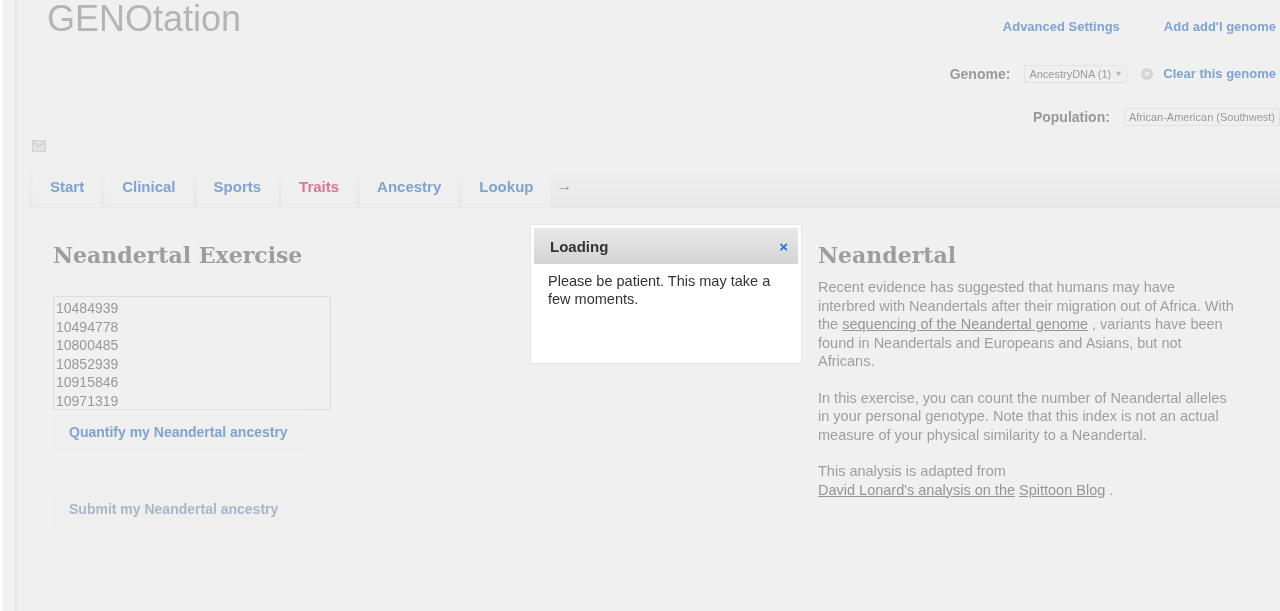 The image size is (1280, 611). I want to click on text-link: sequencing of the Neandertal genome, so click(965, 324).